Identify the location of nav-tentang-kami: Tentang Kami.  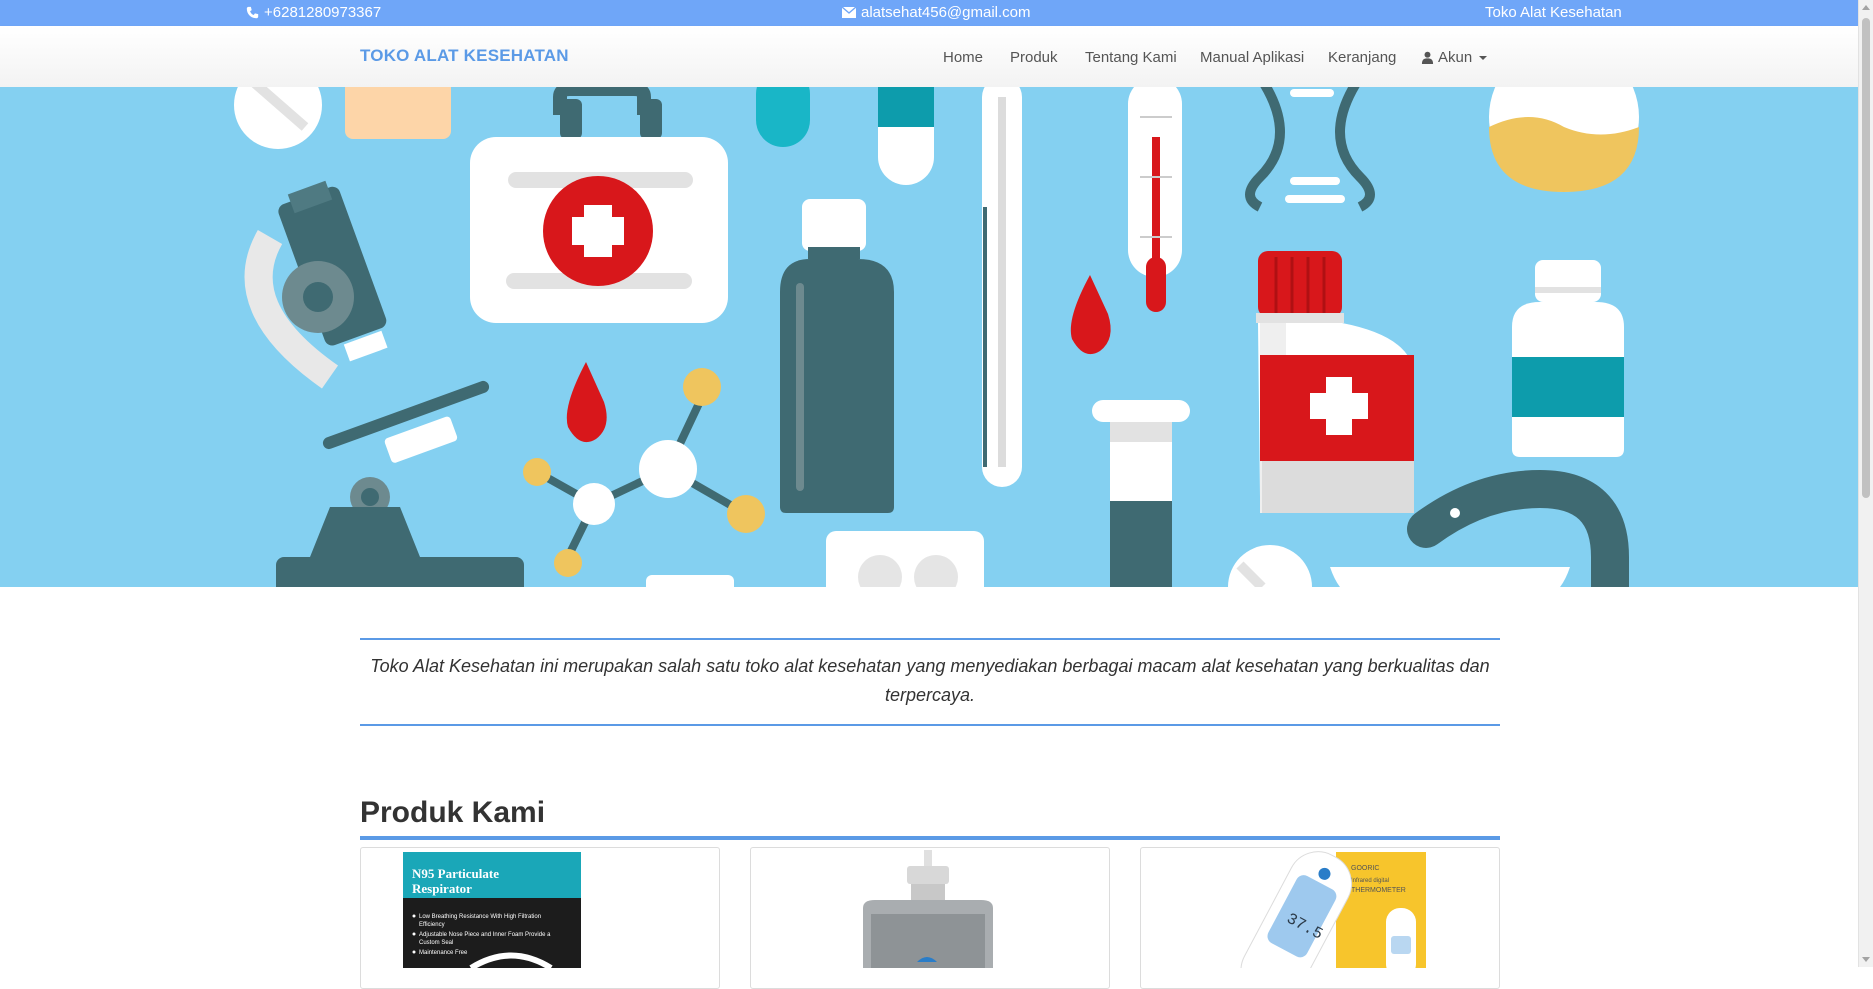
(1131, 57).